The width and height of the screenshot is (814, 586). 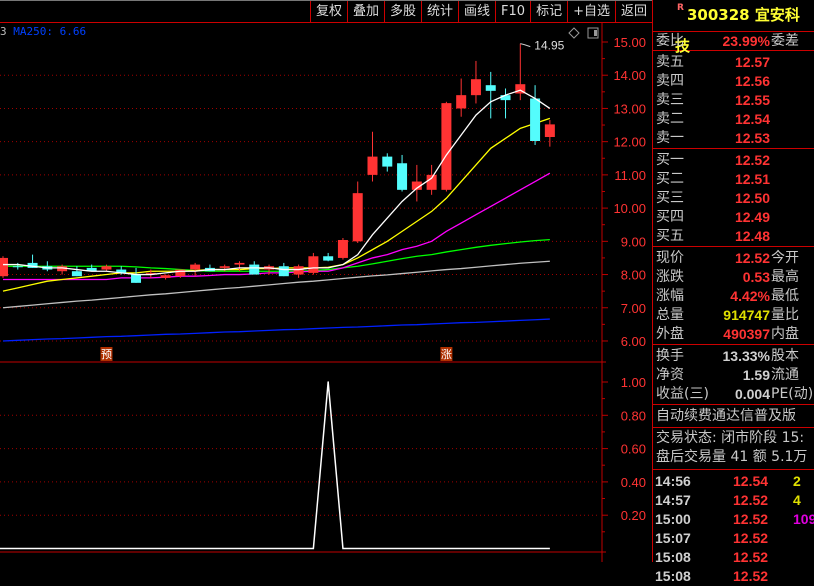 What do you see at coordinates (670, 258) in the screenshot?
I see `row-label: 现价` at bounding box center [670, 258].